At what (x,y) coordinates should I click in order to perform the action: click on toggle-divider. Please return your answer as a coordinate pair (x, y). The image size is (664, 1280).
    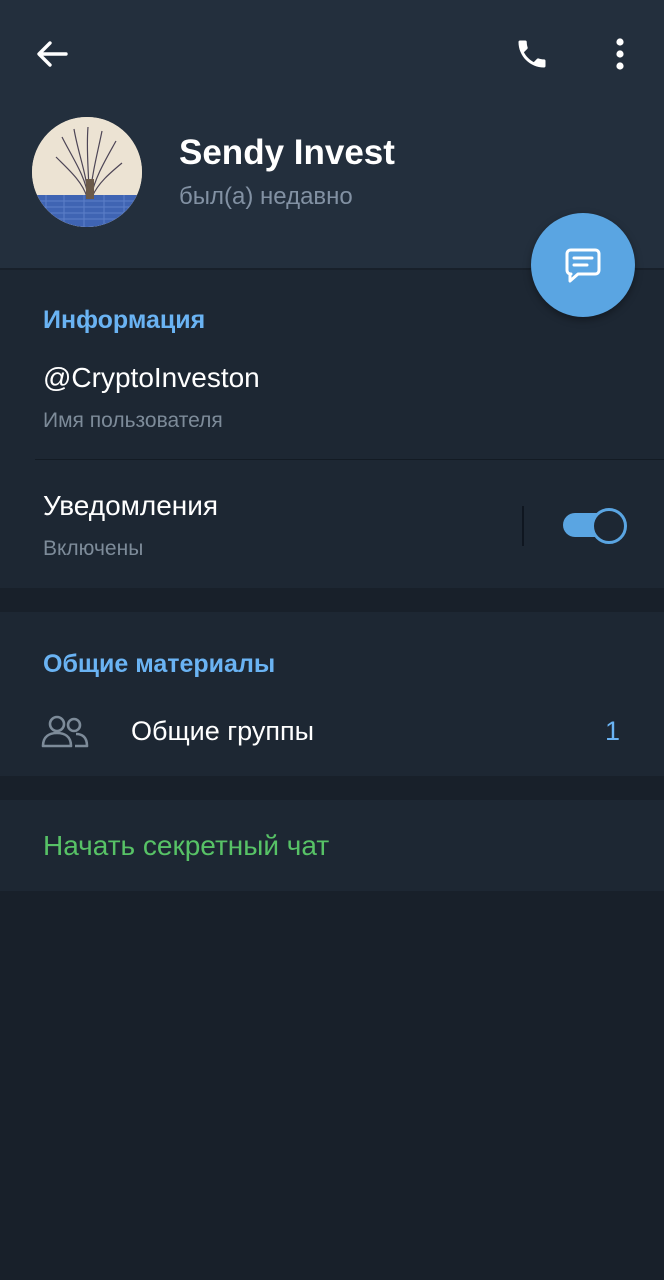
    Looking at the image, I should click on (523, 526).